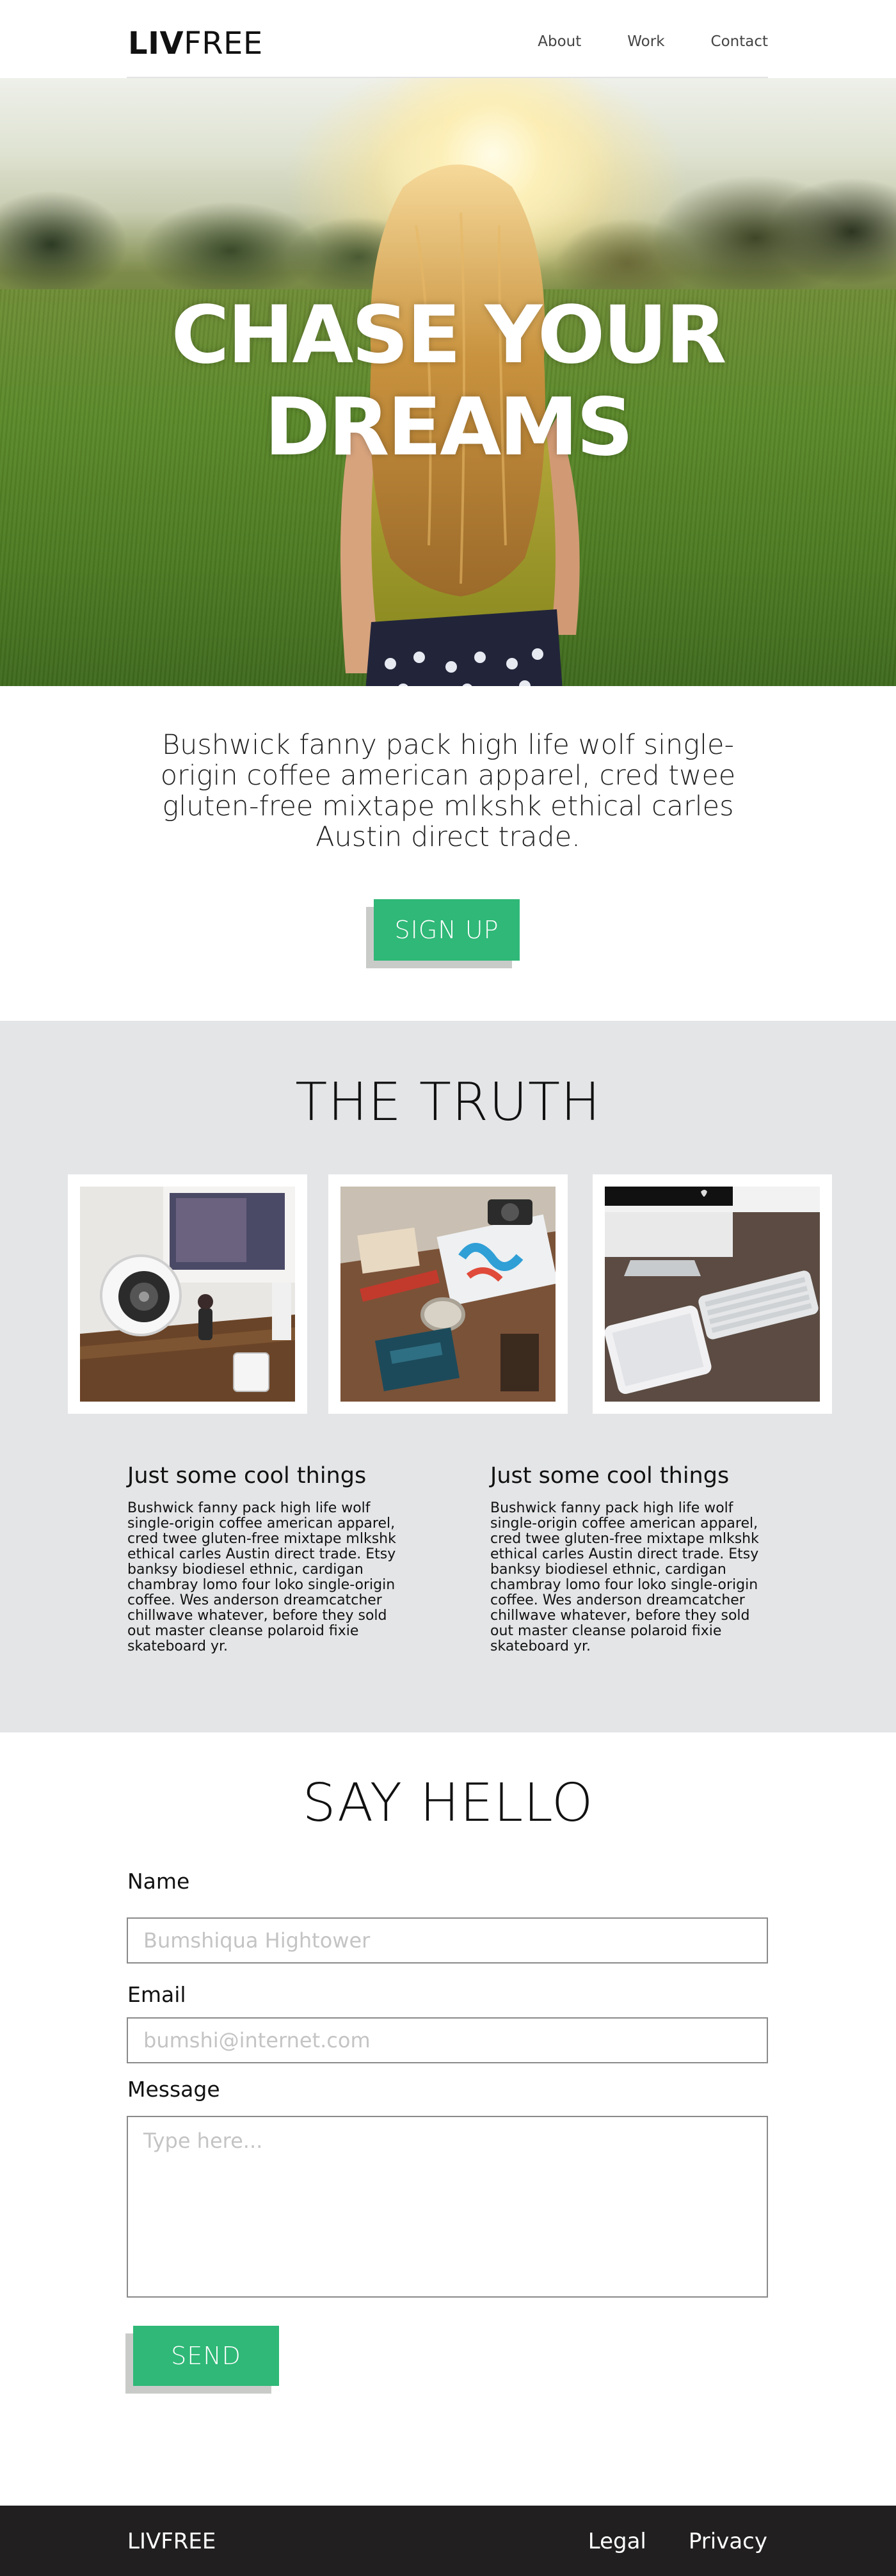 The image size is (896, 2576). What do you see at coordinates (156, 1994) in the screenshot?
I see `email-label: Email` at bounding box center [156, 1994].